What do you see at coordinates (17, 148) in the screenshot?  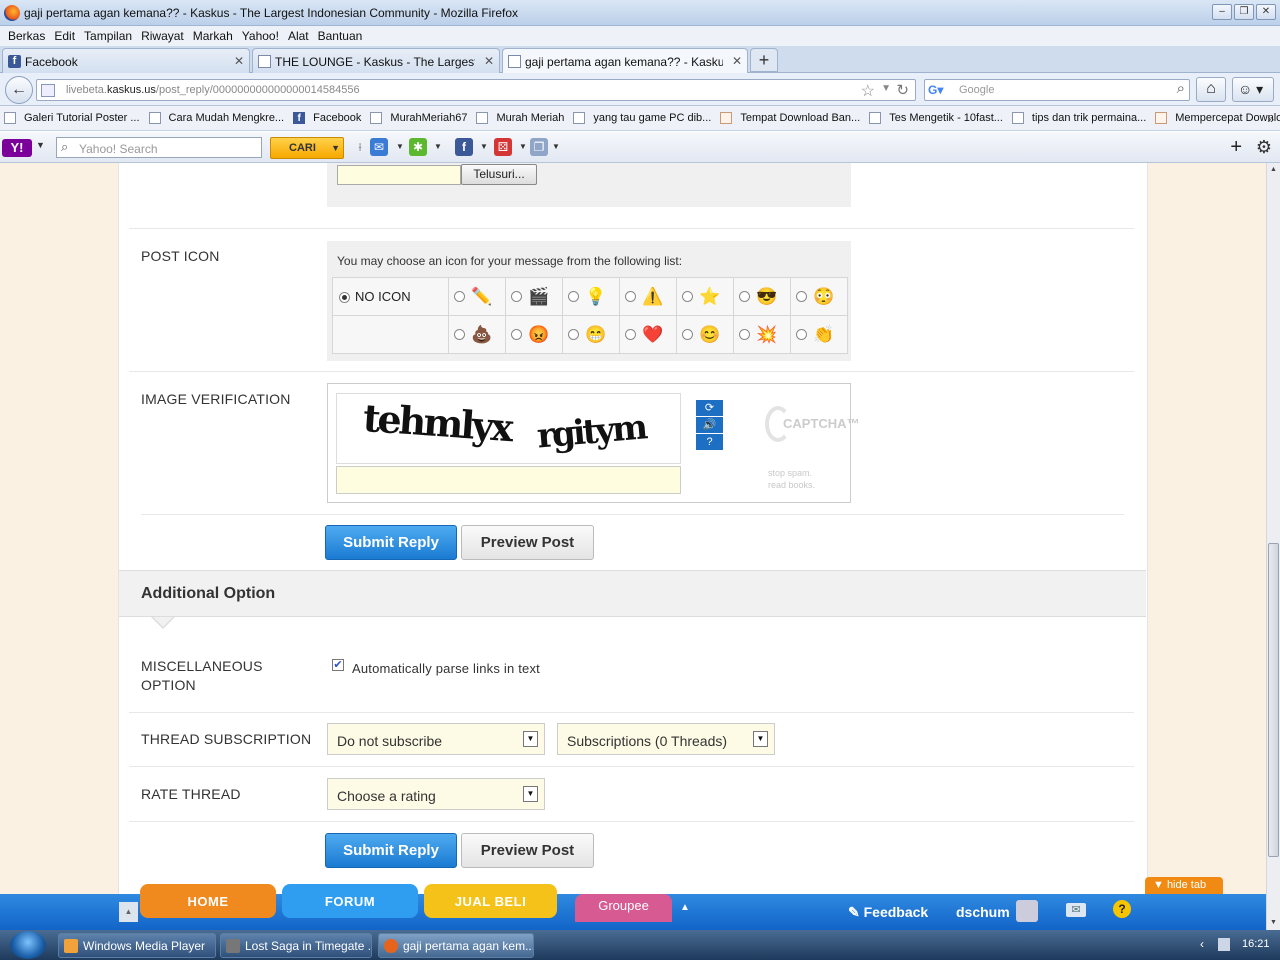 I see `yahoo-logo: Y!` at bounding box center [17, 148].